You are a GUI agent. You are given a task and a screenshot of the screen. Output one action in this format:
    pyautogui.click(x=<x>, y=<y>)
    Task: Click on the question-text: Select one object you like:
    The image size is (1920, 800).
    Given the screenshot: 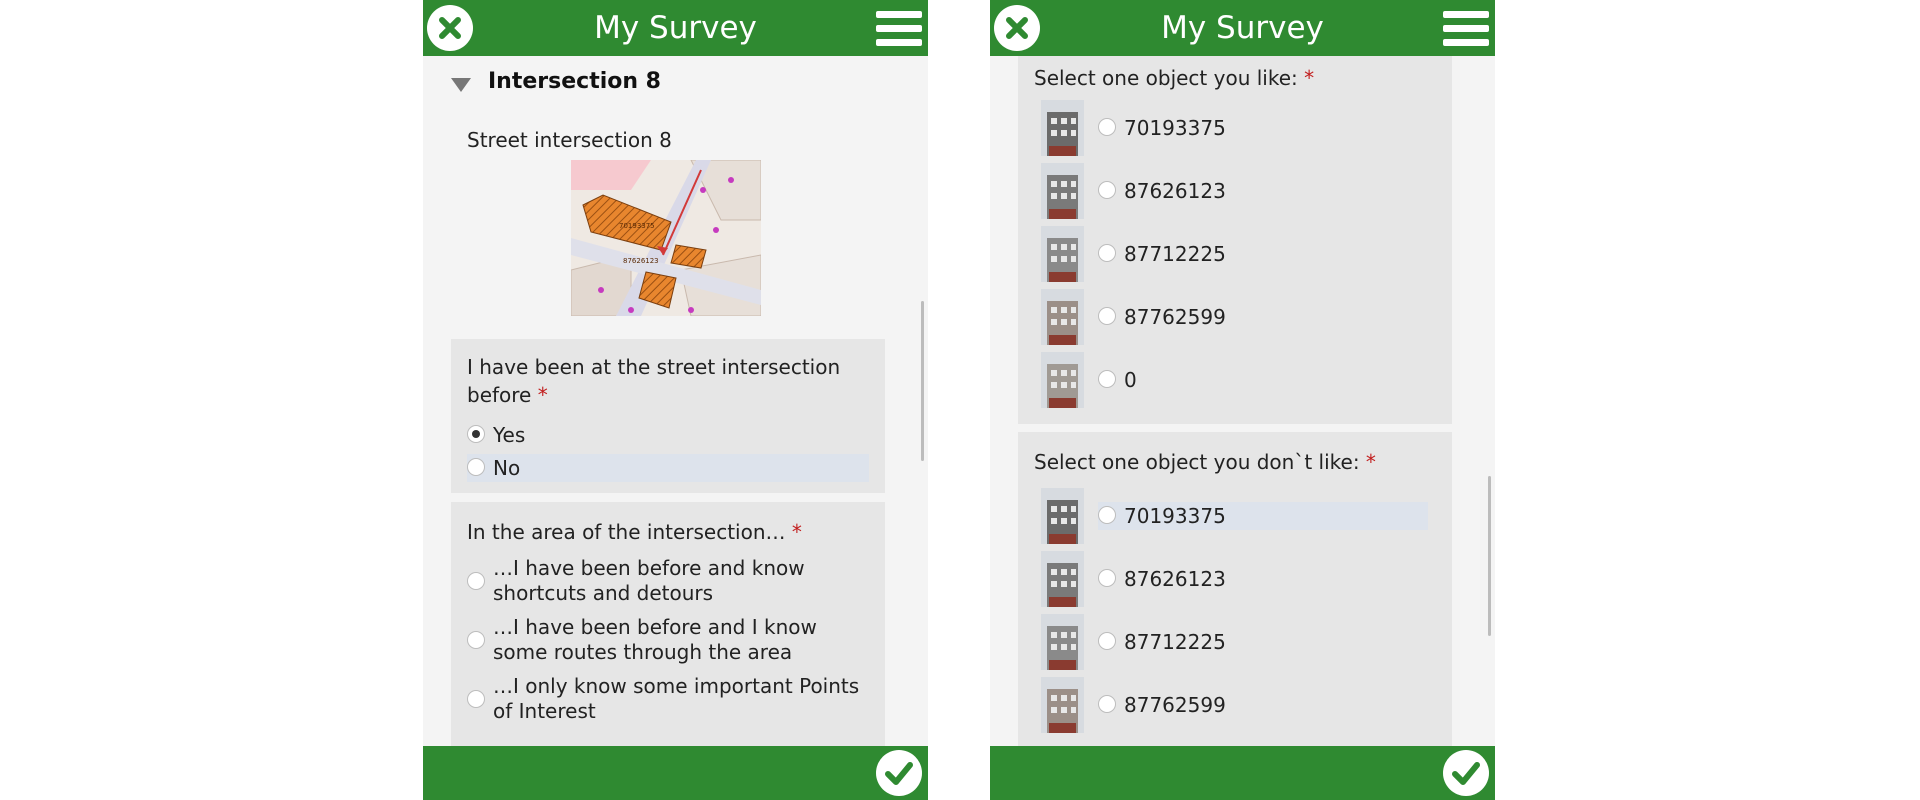 What is the action you would take?
    pyautogui.click(x=1166, y=78)
    